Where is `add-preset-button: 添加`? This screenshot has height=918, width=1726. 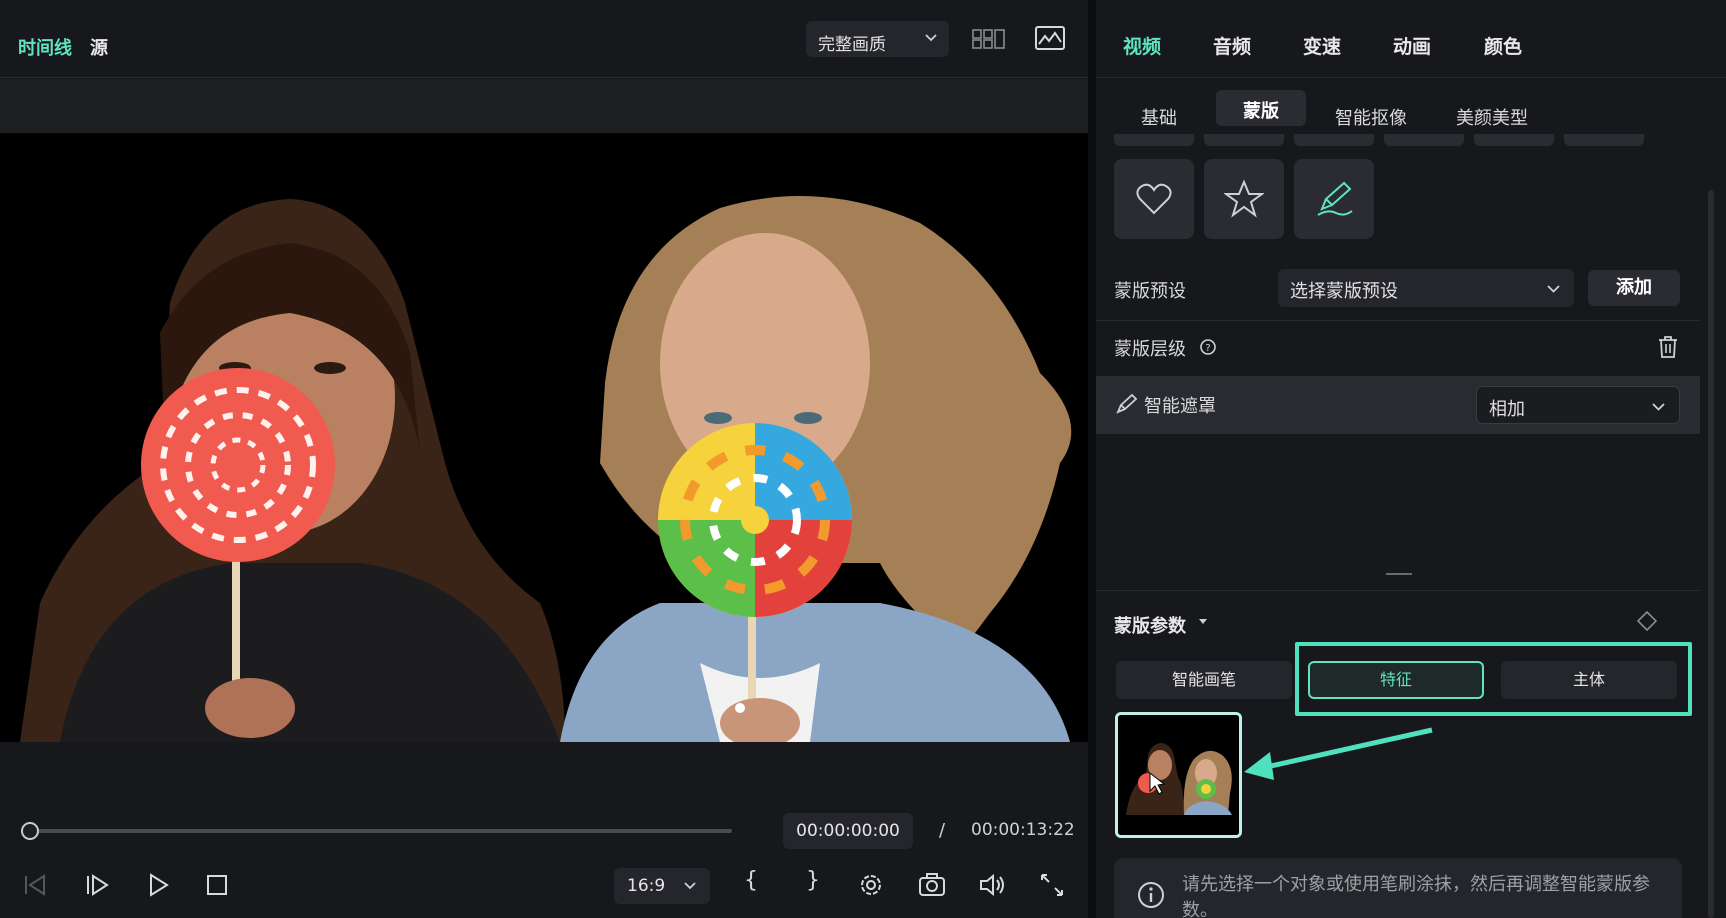 add-preset-button: 添加 is located at coordinates (1634, 288).